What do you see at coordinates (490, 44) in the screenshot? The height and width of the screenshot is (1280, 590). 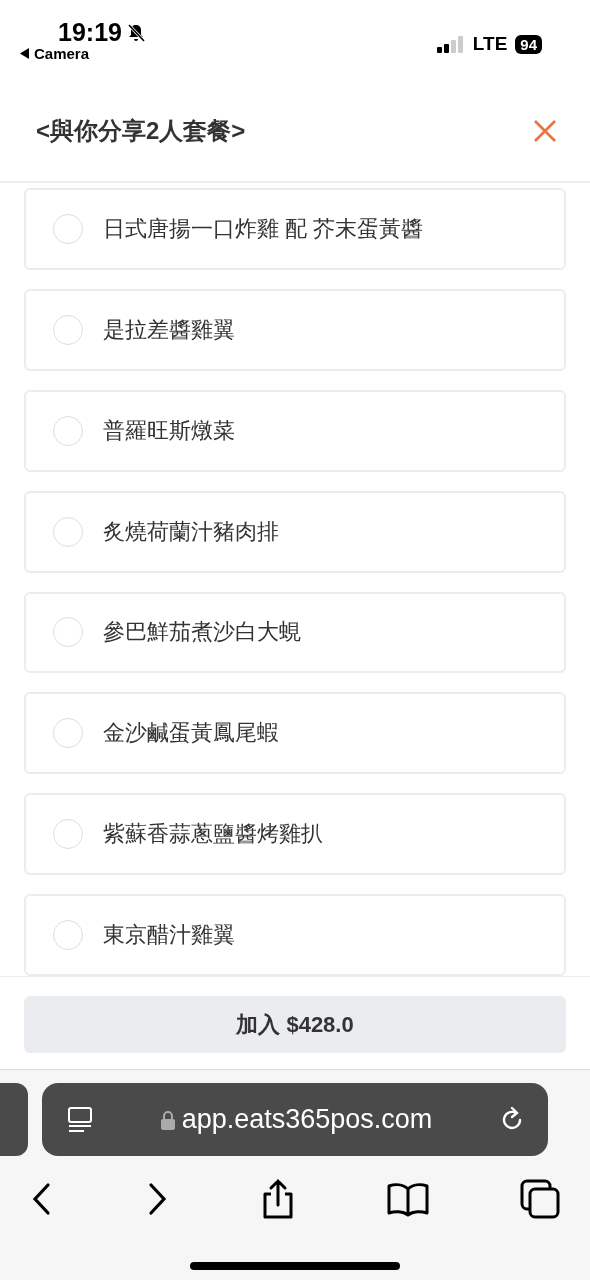 I see `network-label: LTE` at bounding box center [490, 44].